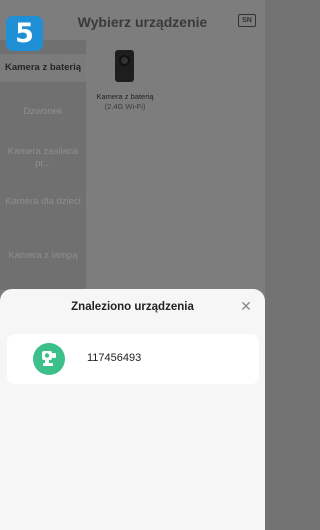  Describe the element at coordinates (43, 68) in the screenshot. I see `sidebar-item-battery-camera: Kamera z baterią` at that location.